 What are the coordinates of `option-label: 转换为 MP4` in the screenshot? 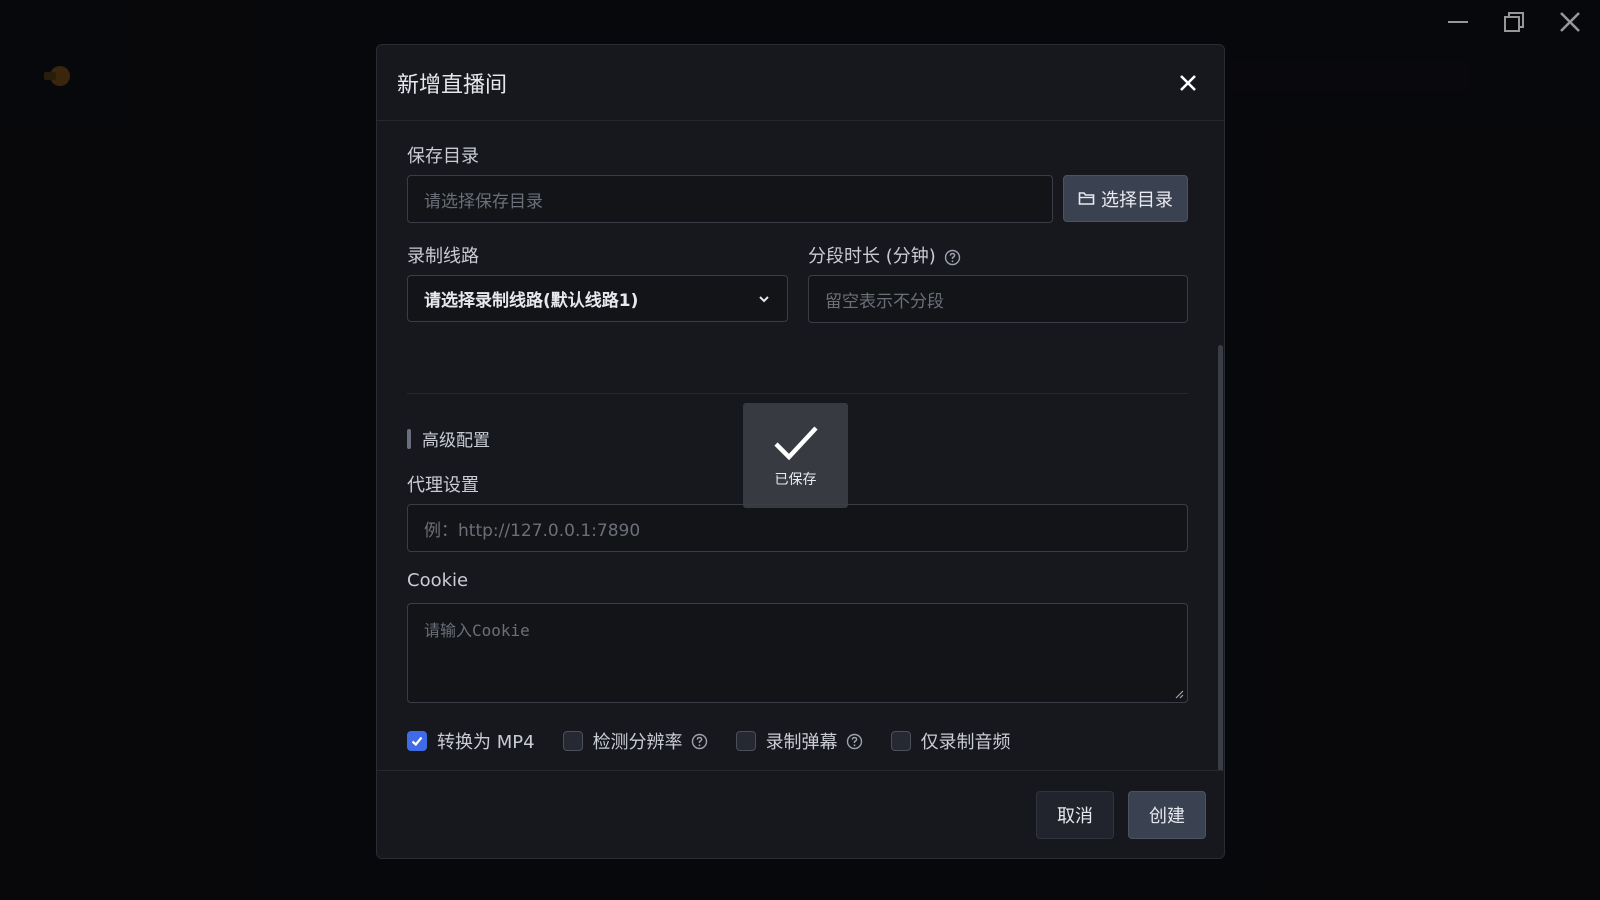 It's located at (486, 742).